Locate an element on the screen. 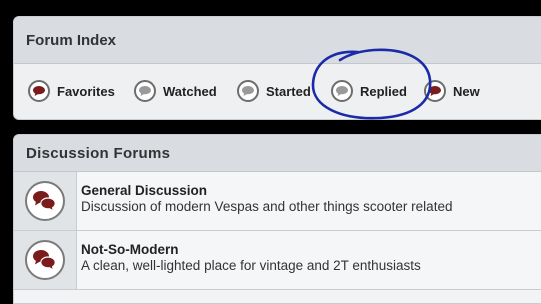 The image size is (541, 304). tab-new-label: New is located at coordinates (466, 91).